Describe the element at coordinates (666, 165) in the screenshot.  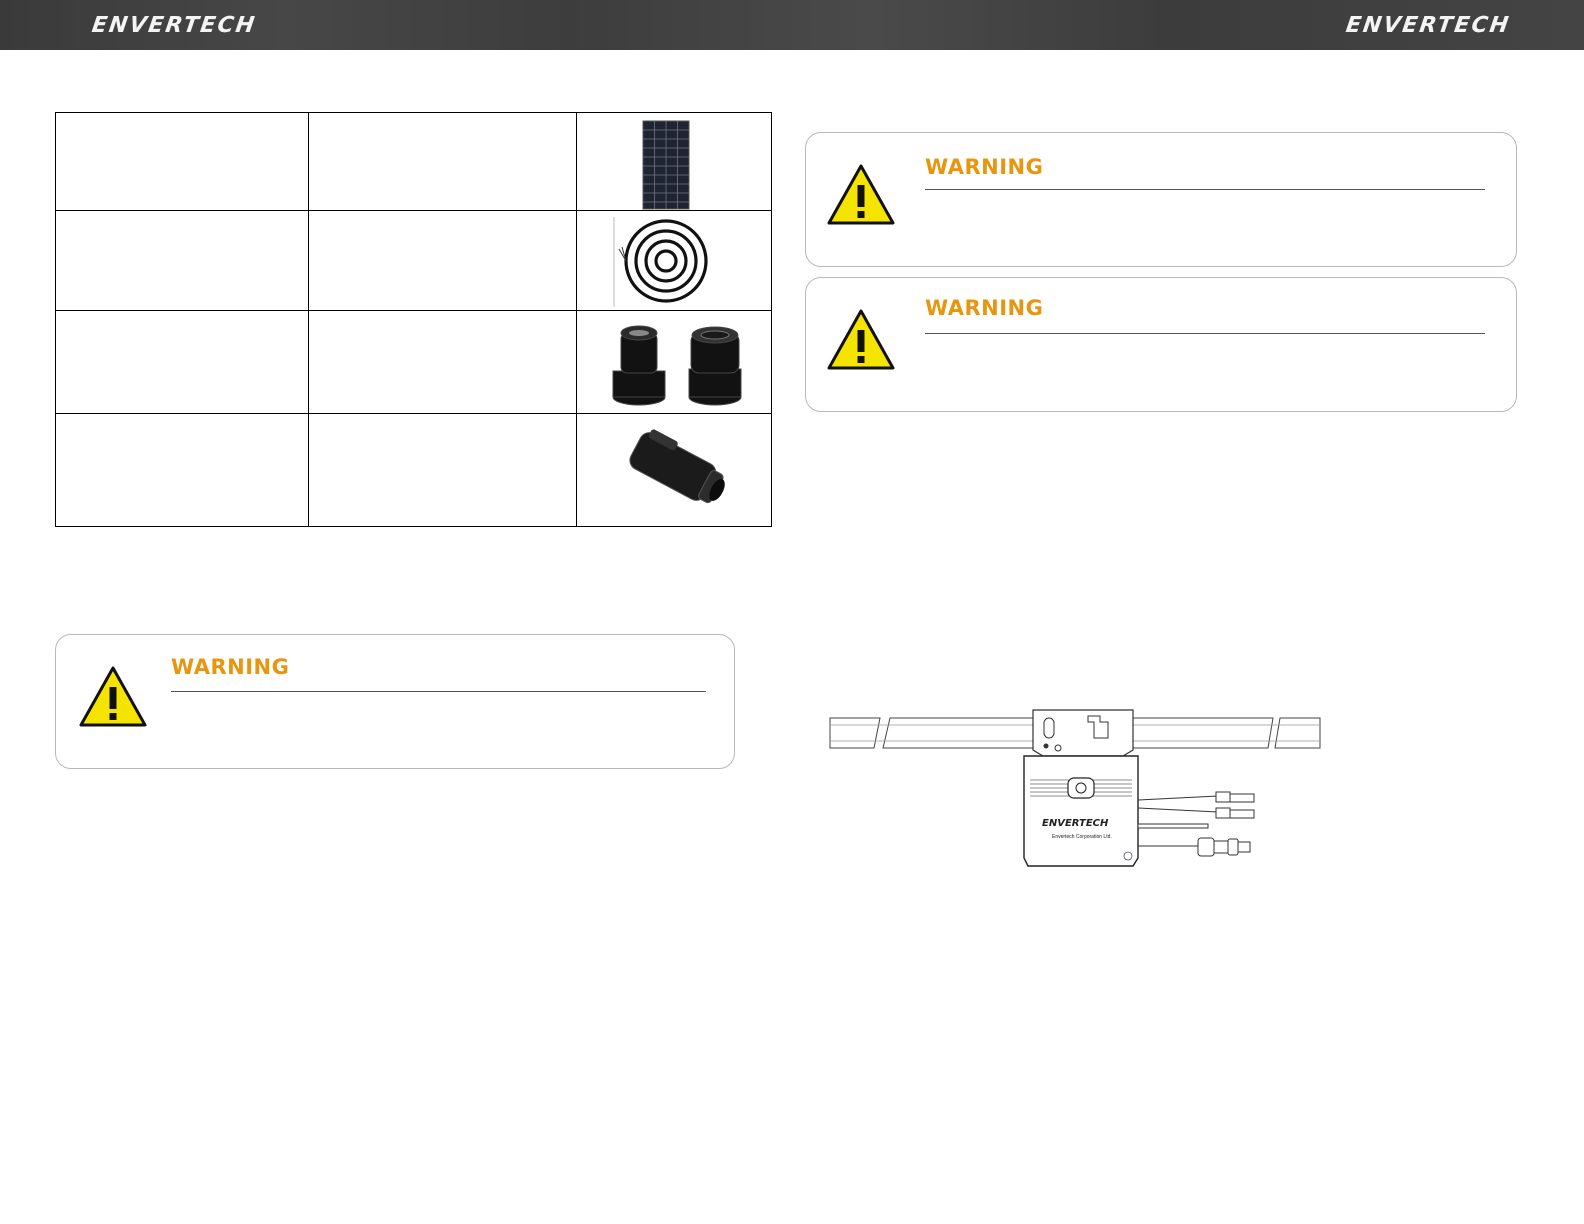
I see `solar-panel-image` at that location.